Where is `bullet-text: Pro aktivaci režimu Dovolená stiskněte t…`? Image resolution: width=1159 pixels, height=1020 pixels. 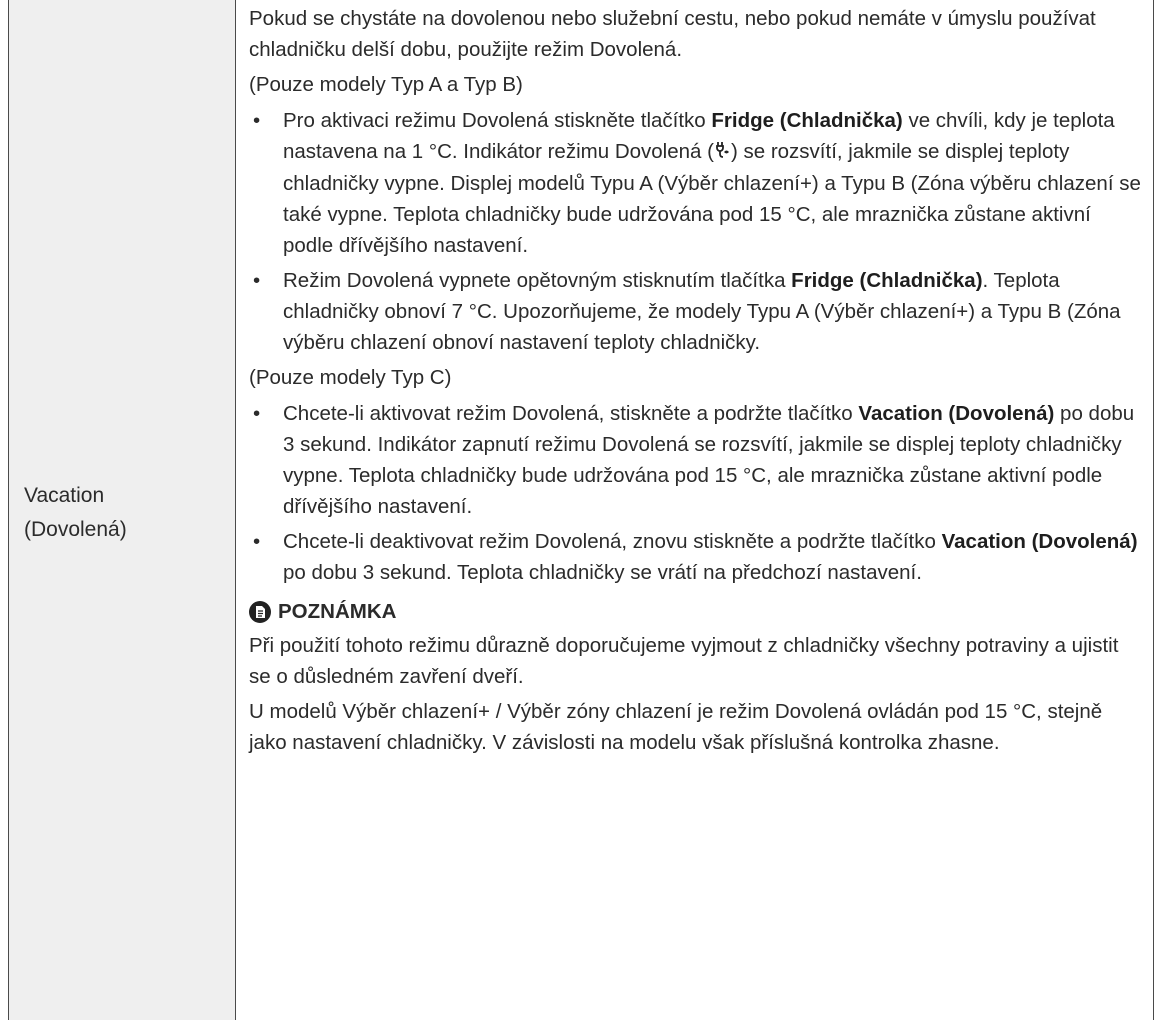 bullet-text: Pro aktivaci režimu Dovolená stiskněte t… is located at coordinates (497, 120).